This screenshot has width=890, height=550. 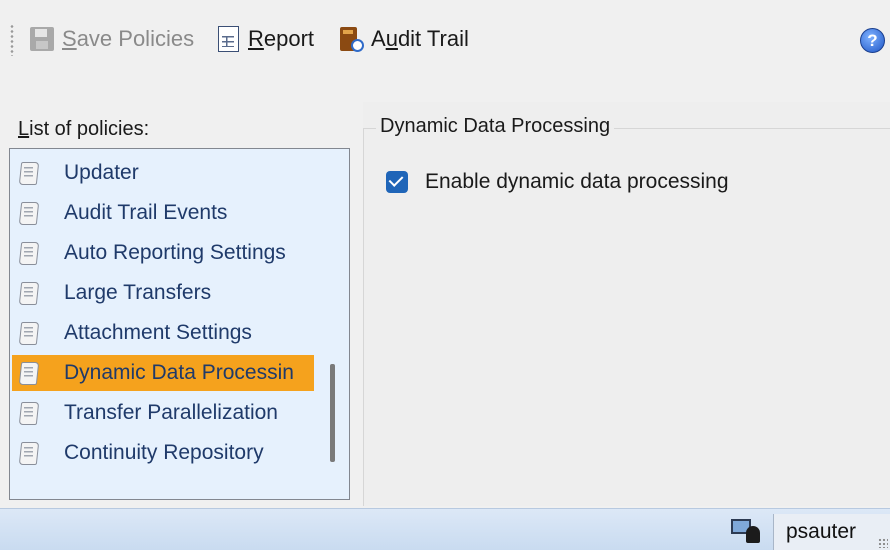 I want to click on report-document-icon, so click(x=228, y=39).